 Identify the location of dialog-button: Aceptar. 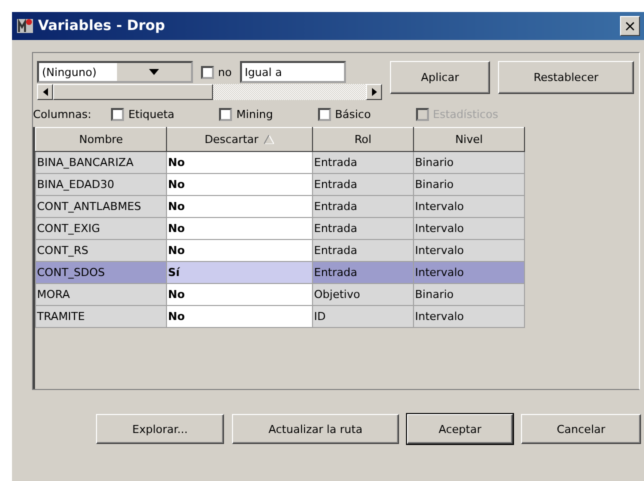
(460, 429).